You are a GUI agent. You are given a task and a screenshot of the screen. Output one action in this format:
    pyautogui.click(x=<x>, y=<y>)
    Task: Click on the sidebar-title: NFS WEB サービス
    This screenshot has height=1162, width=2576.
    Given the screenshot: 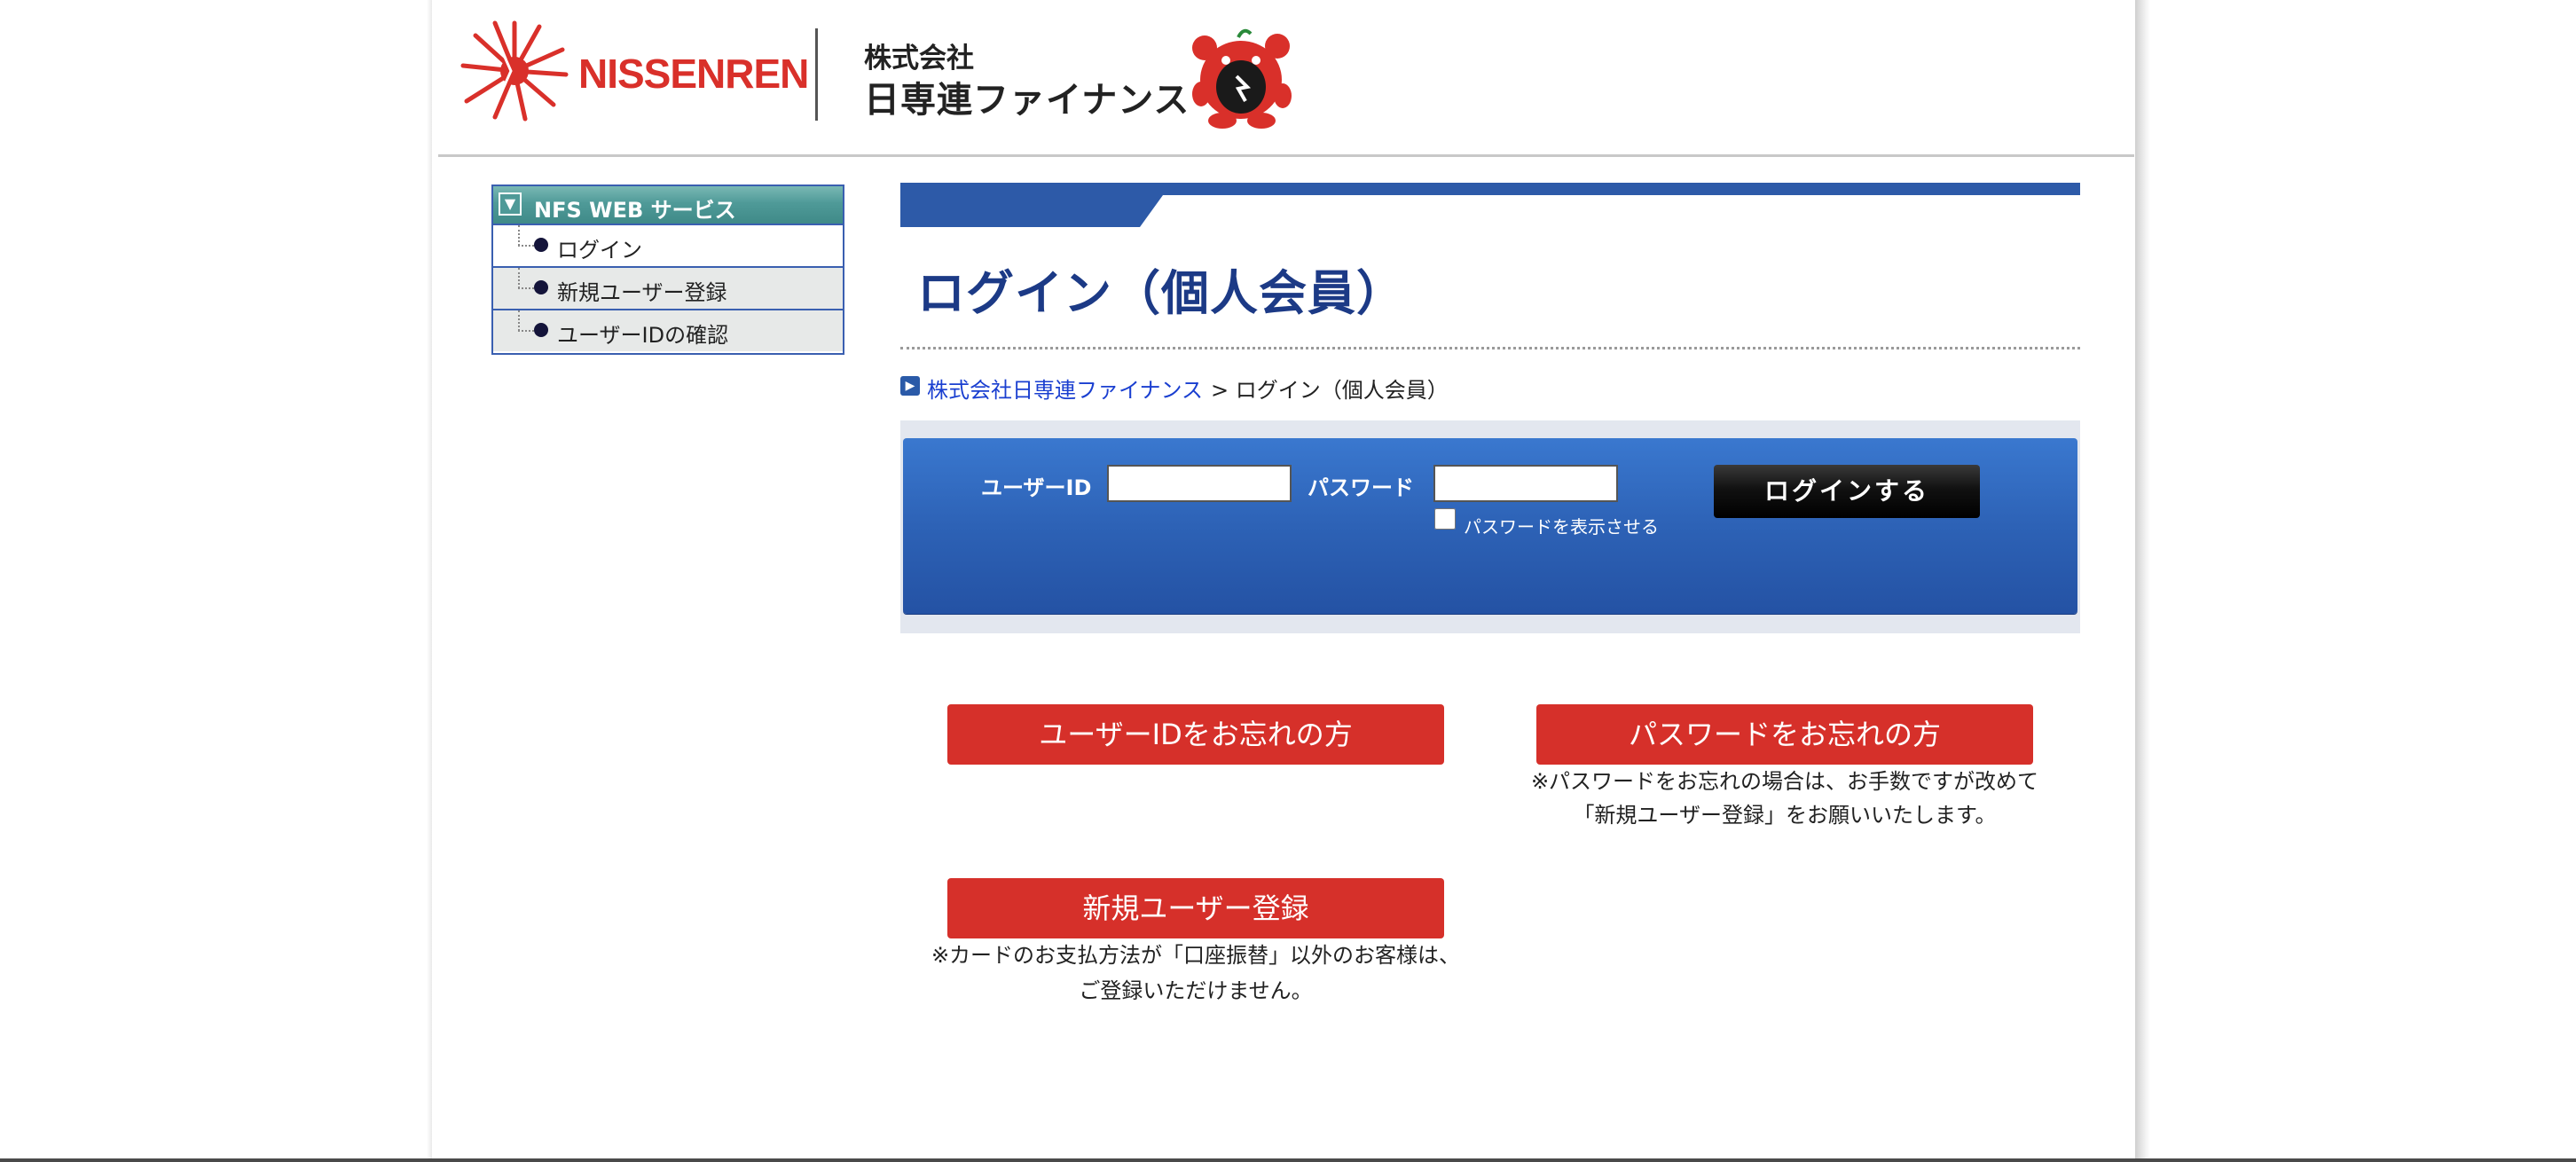 What is the action you would take?
    pyautogui.click(x=635, y=211)
    